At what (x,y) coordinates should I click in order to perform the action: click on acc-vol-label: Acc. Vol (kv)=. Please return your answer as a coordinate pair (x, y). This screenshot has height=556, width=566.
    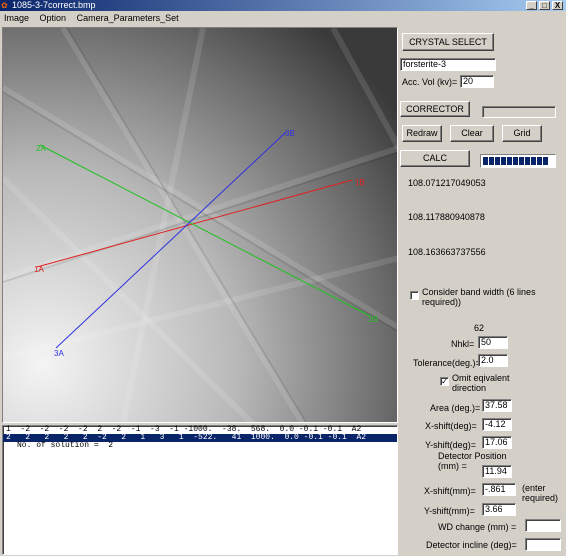
    Looking at the image, I should click on (430, 82).